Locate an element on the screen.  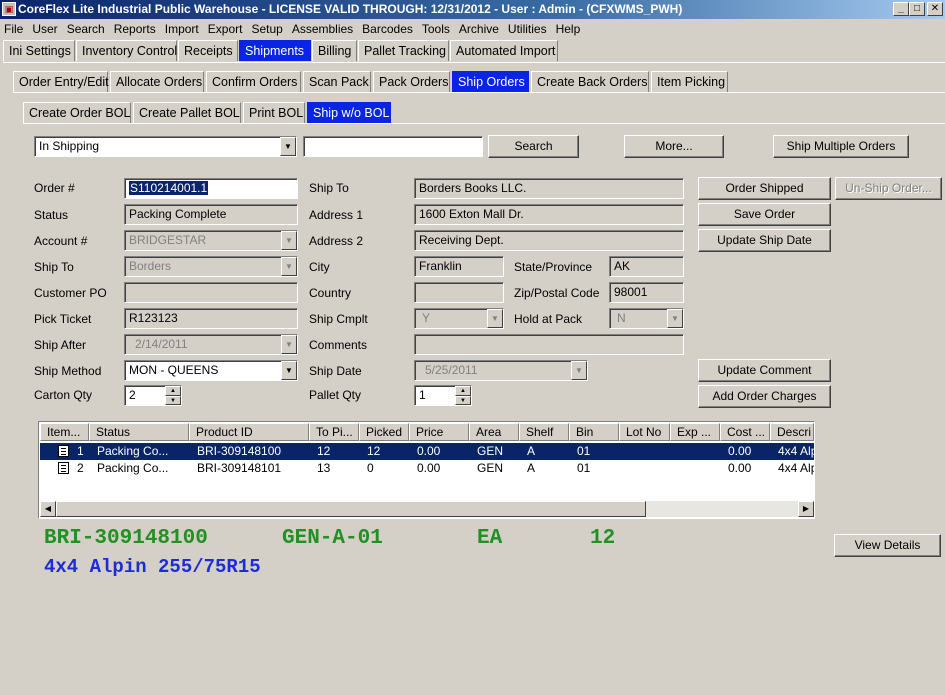
app-icon: ▣ is located at coordinates (9, 9).